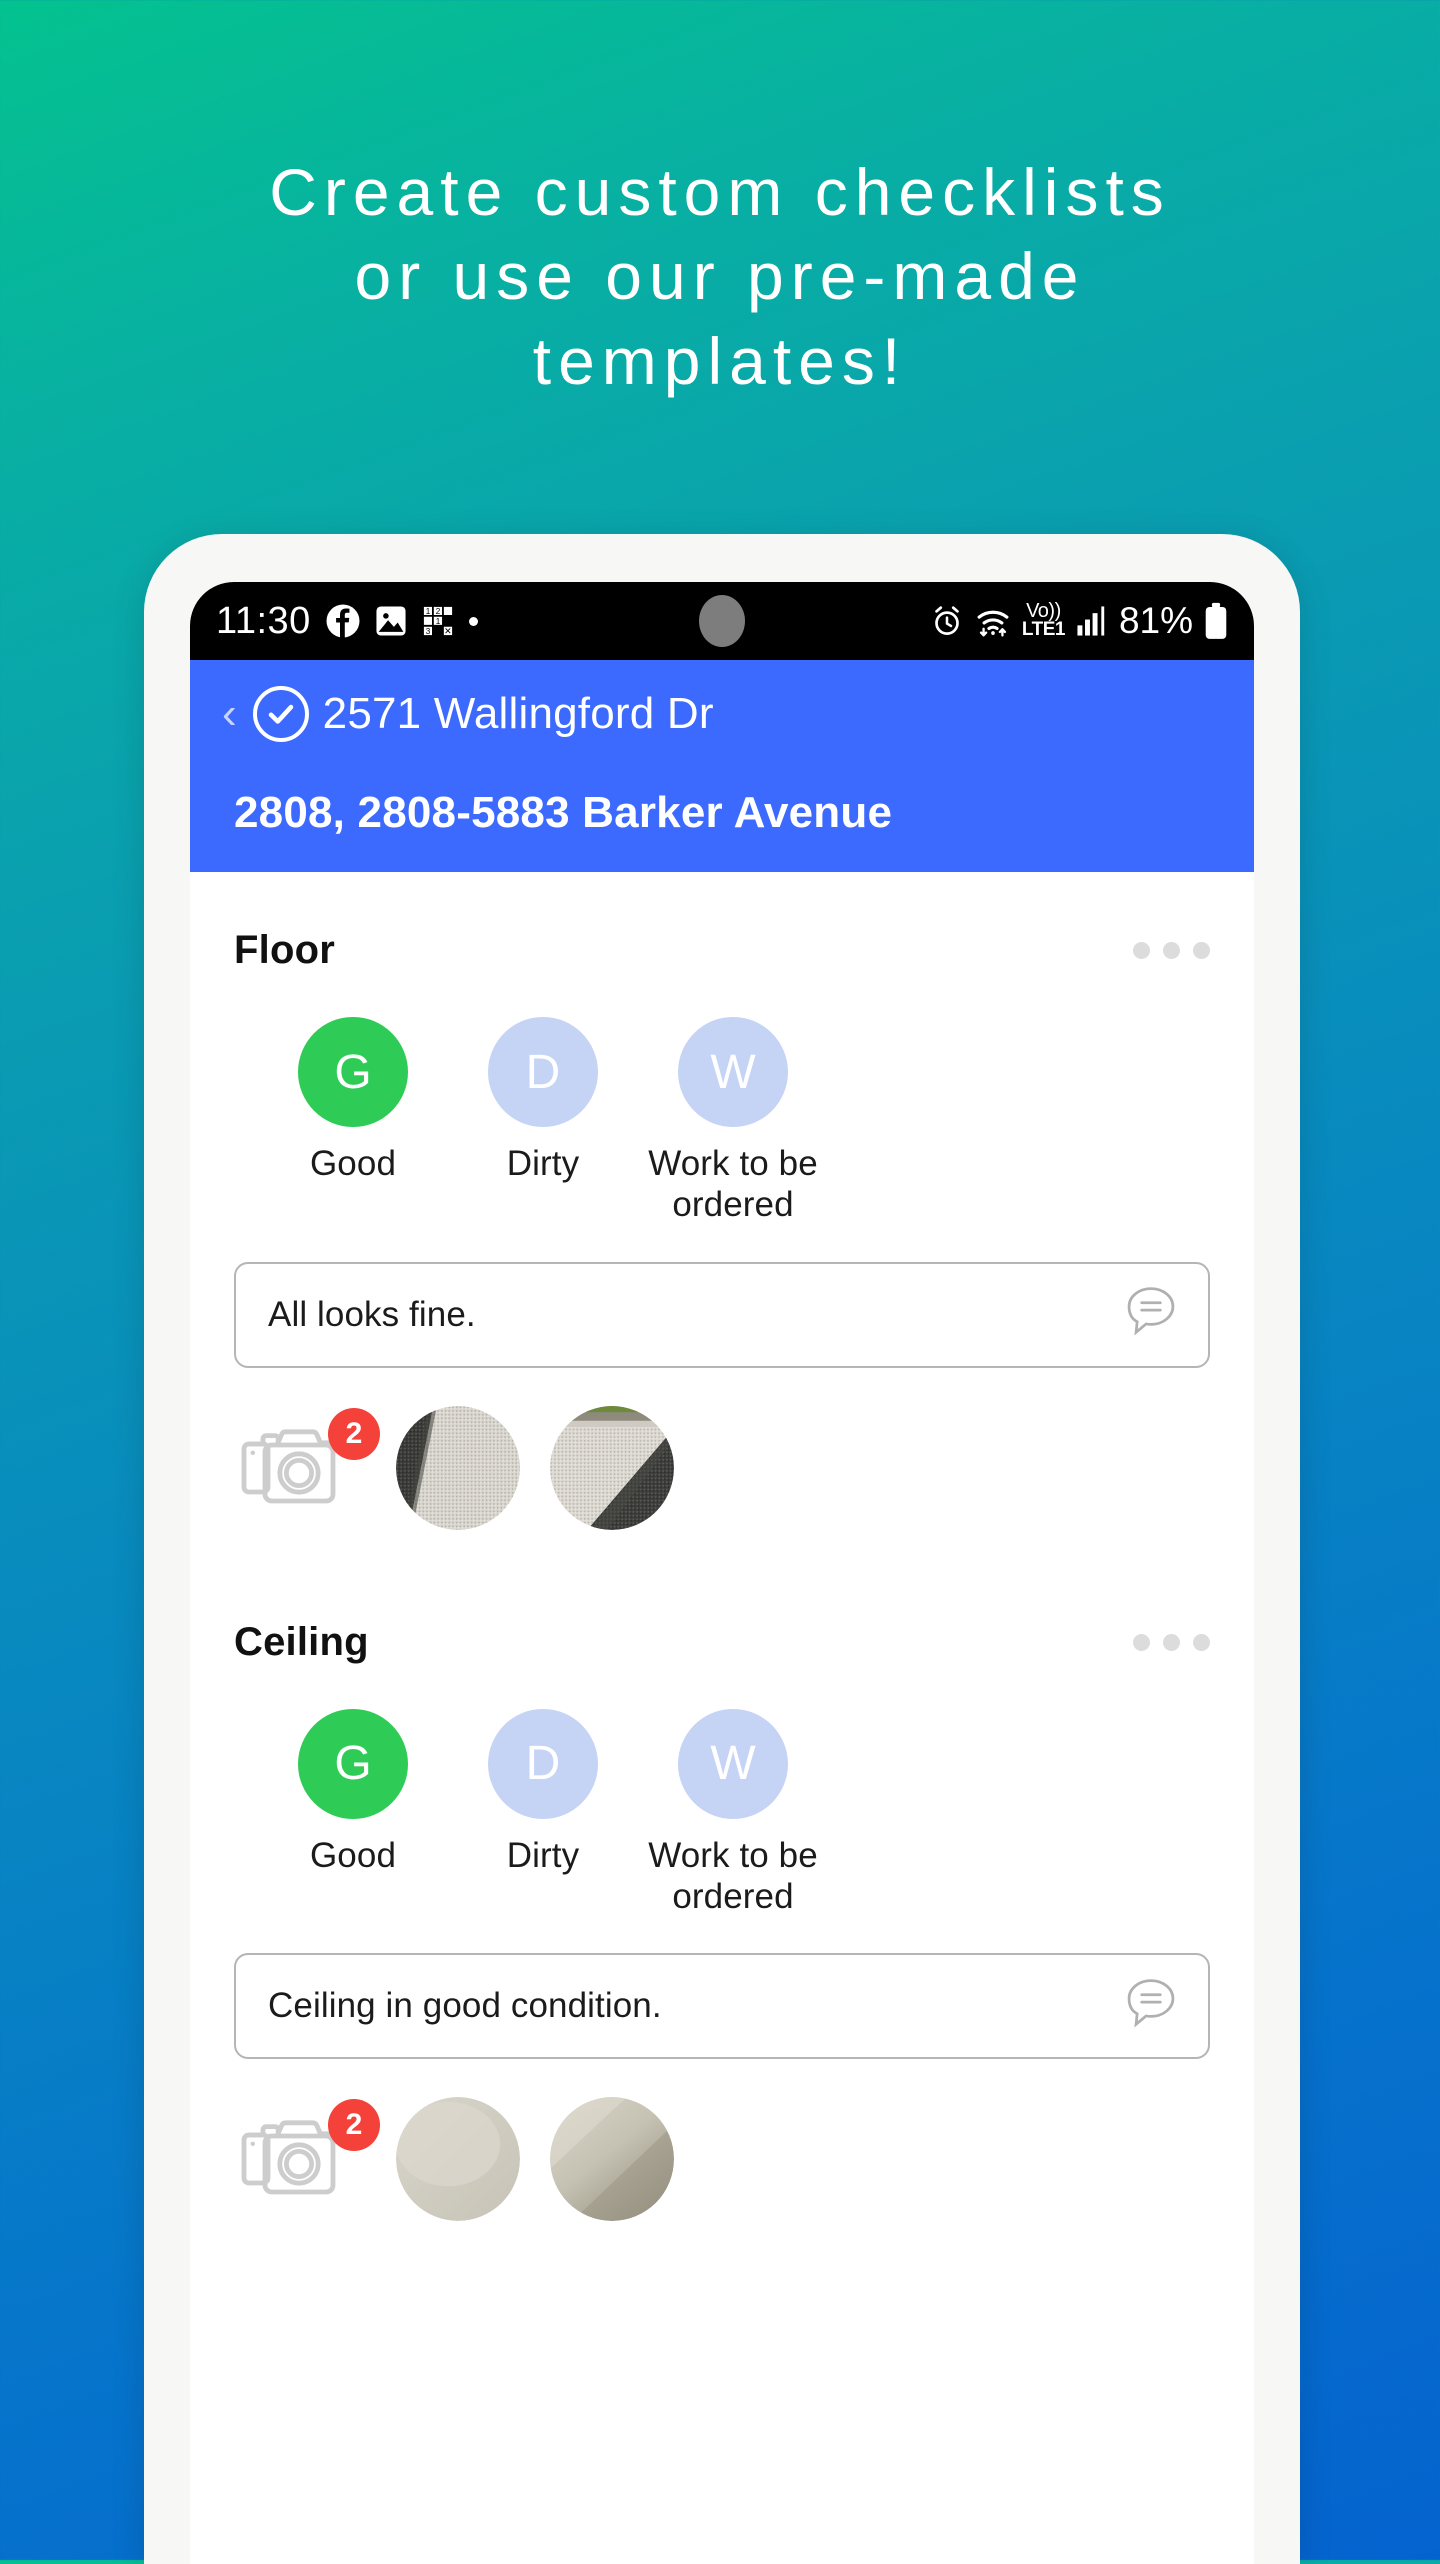  I want to click on unit-address-subtitle: 2808, 2808-5883 Barker Avenue, so click(563, 812).